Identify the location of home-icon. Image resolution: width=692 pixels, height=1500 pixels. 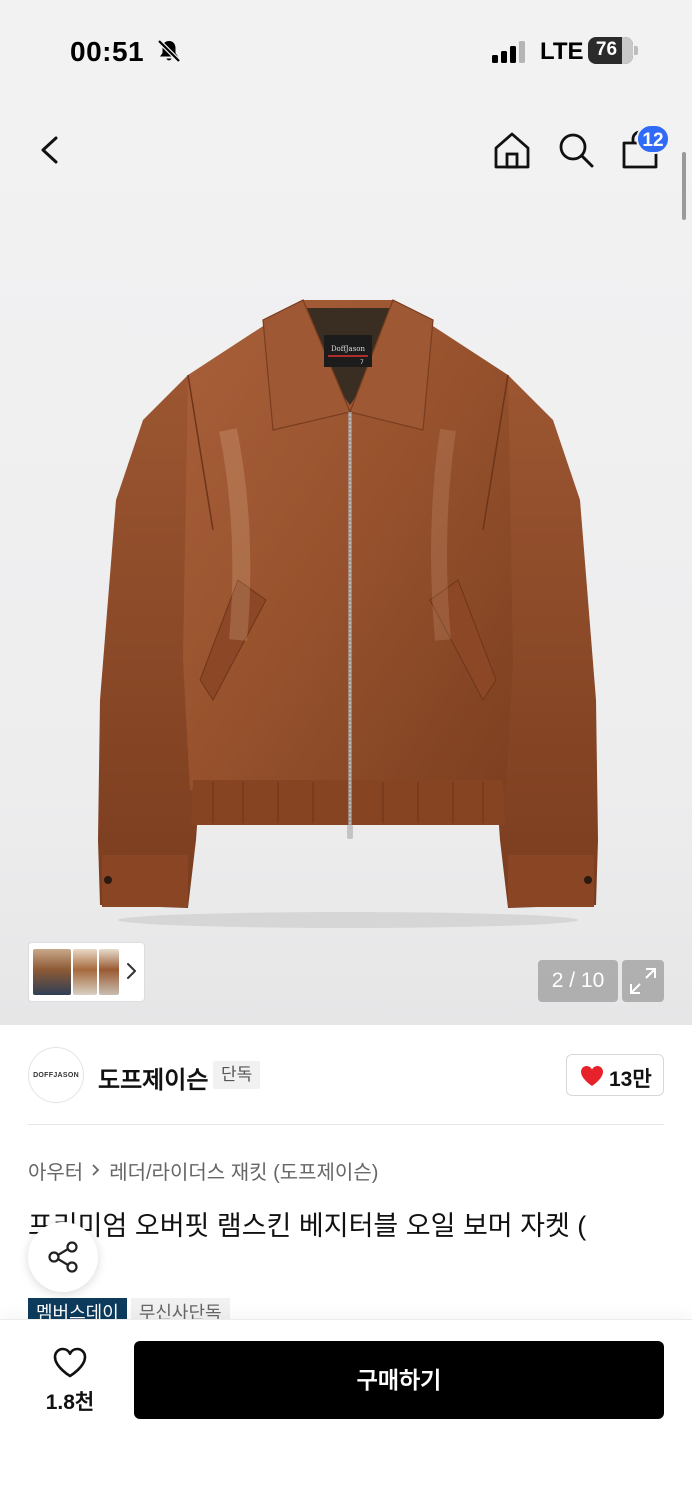
(512, 150).